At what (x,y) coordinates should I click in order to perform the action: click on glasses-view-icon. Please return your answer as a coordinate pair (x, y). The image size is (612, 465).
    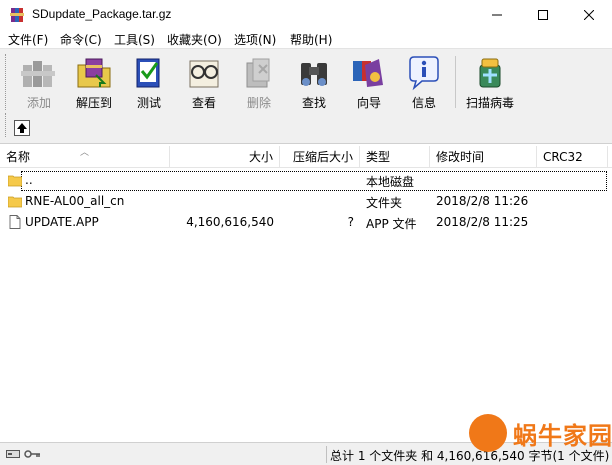
    Looking at the image, I should click on (204, 74).